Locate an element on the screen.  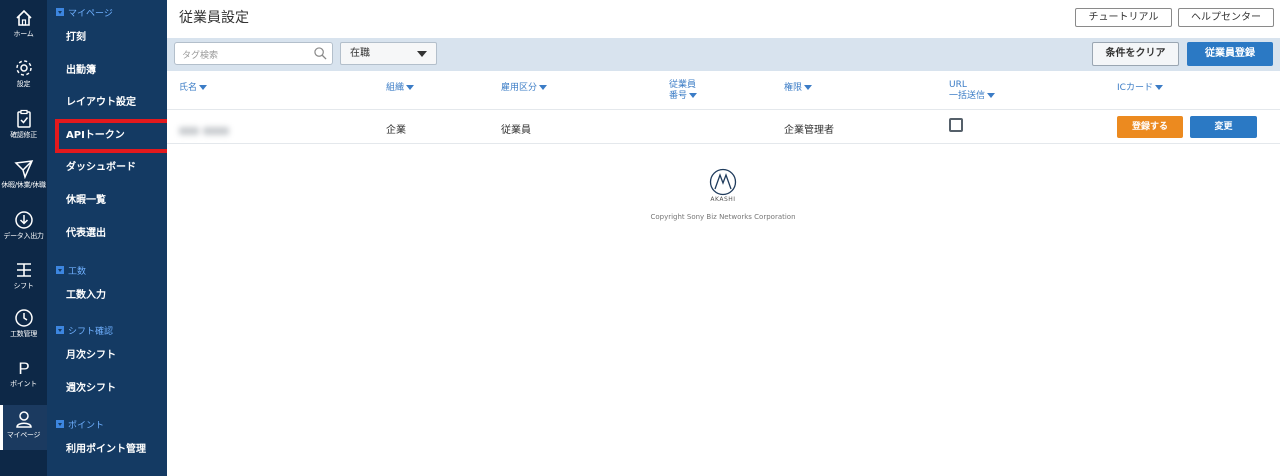
rail-item-mypage: マイページ is located at coordinates (23, 427).